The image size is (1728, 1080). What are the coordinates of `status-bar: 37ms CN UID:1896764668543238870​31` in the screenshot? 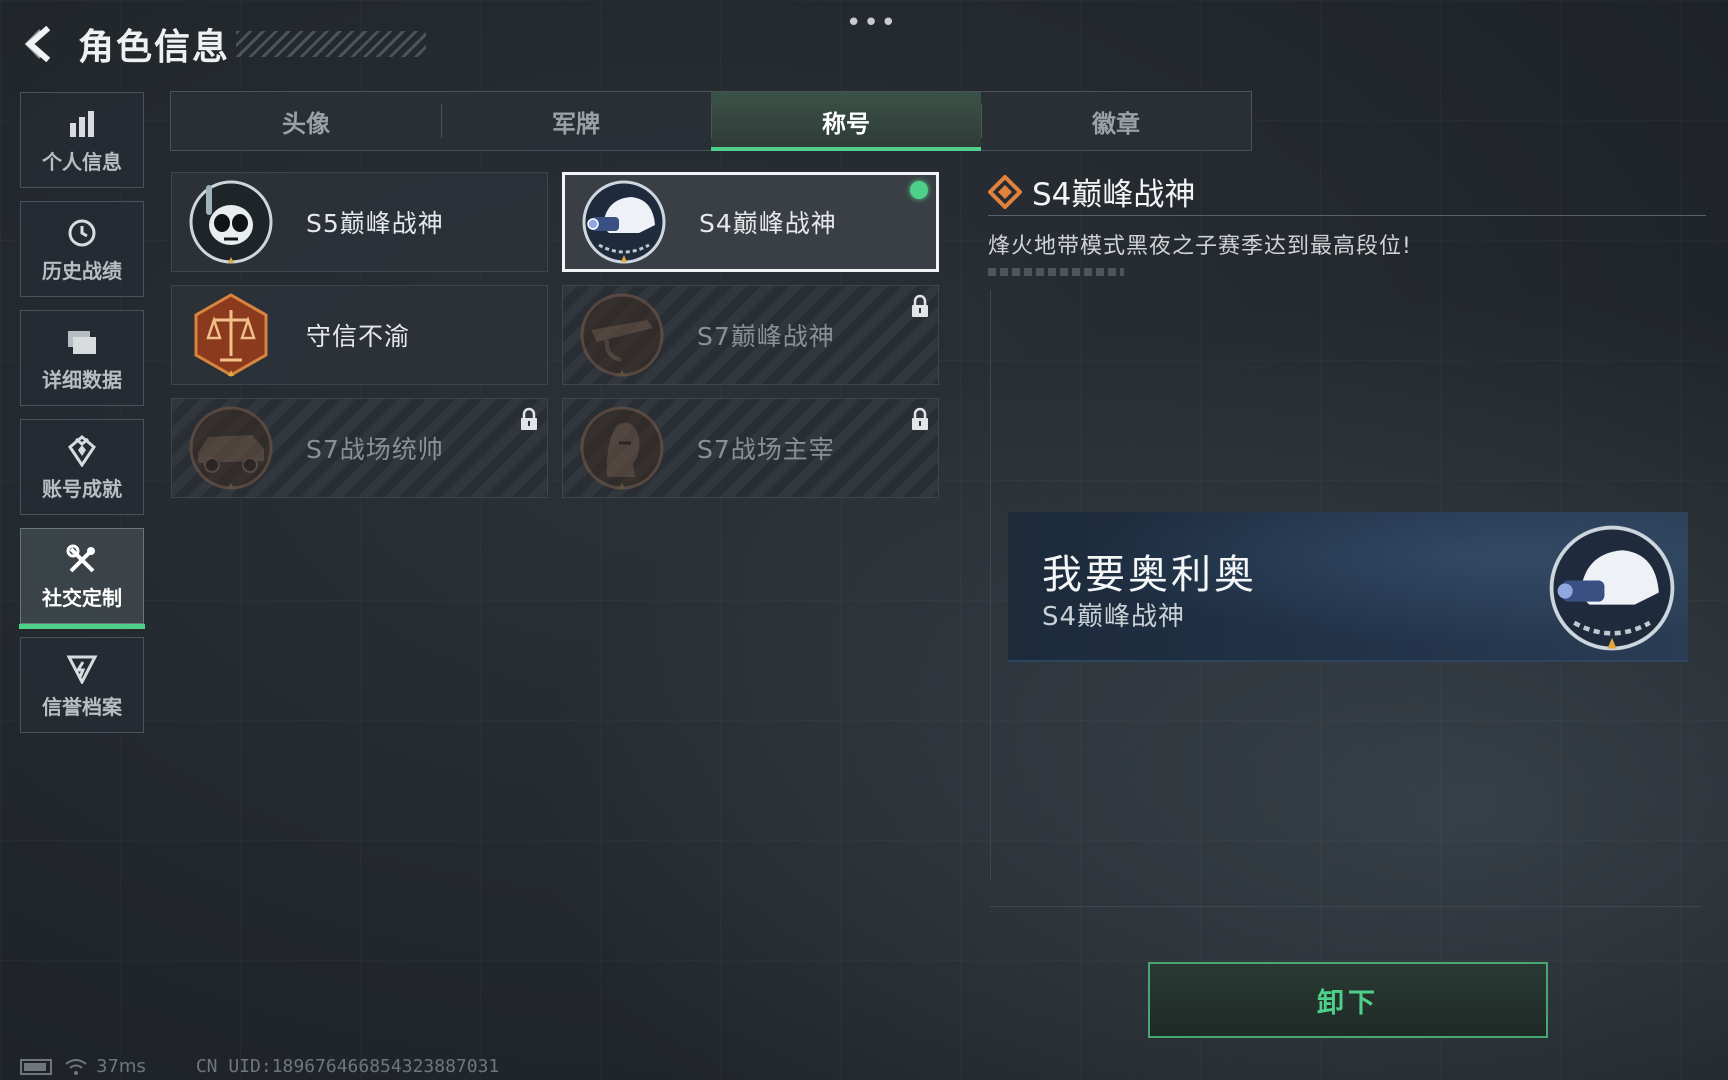 It's located at (259, 1066).